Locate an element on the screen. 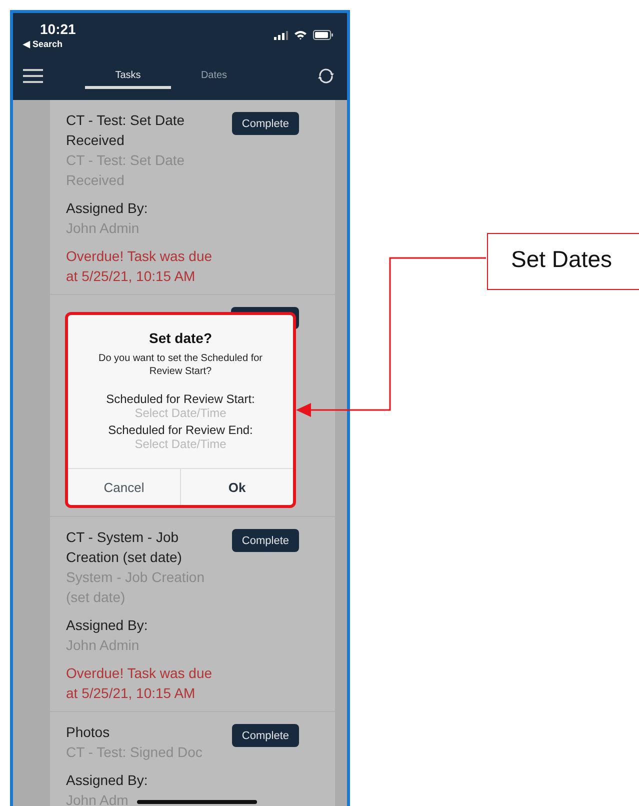 This screenshot has height=806, width=639. sync-icon is located at coordinates (326, 76).